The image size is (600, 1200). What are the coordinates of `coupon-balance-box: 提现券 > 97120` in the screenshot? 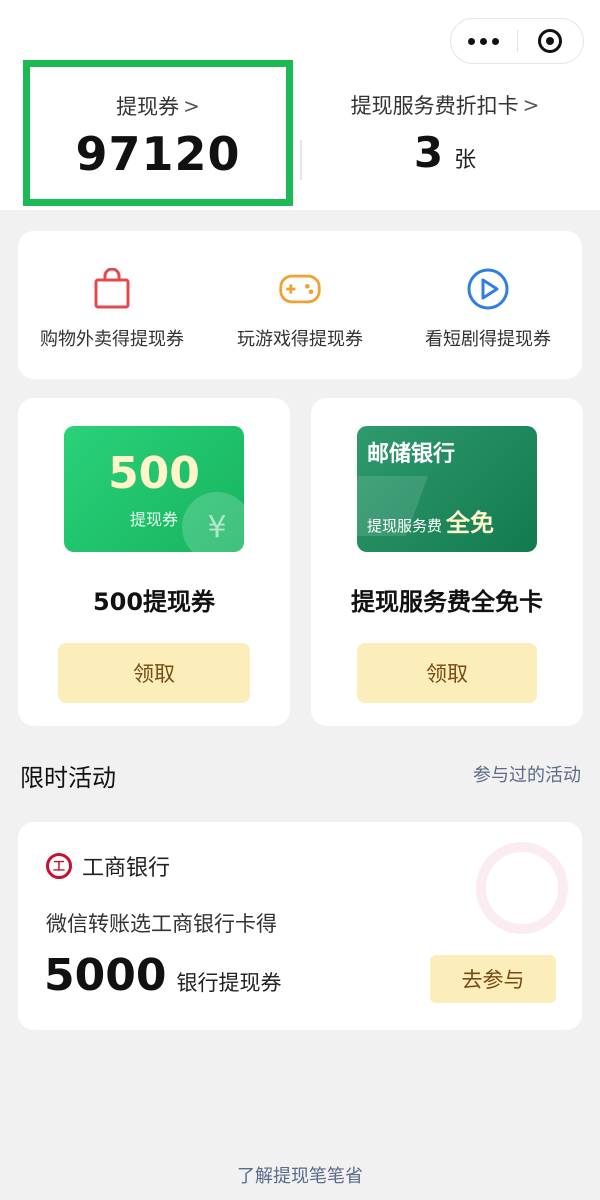 It's located at (158, 133).